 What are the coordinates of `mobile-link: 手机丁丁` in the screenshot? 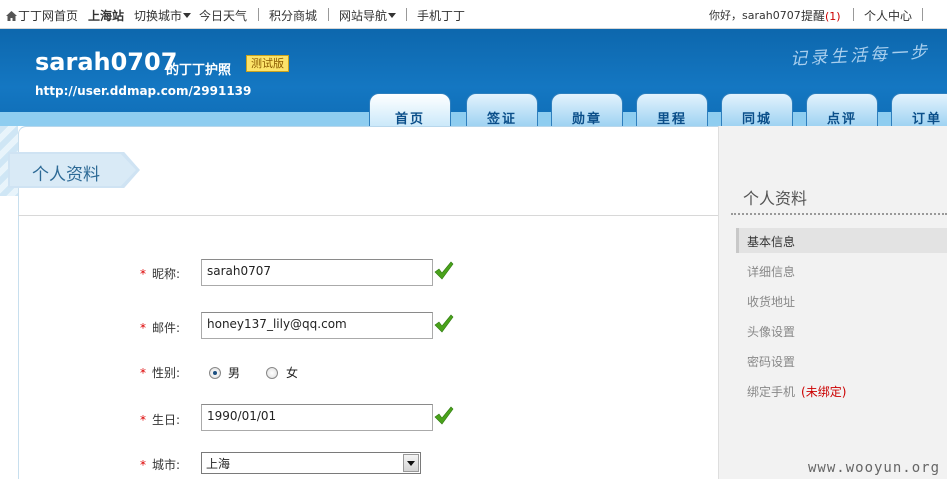 It's located at (441, 15).